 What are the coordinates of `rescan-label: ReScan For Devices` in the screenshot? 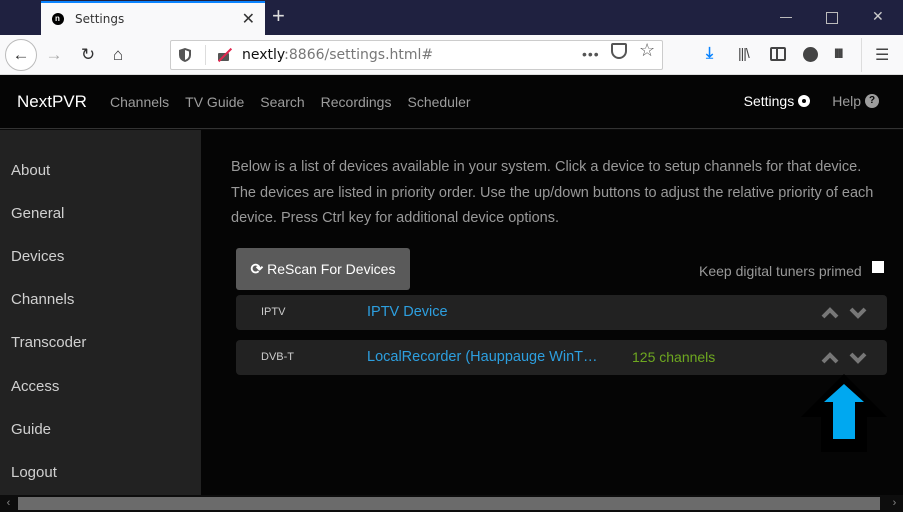 It's located at (331, 269).